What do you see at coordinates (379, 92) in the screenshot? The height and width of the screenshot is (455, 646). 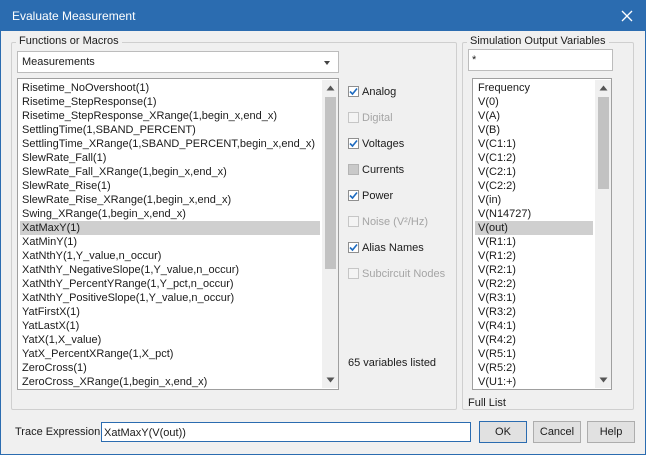 I see `filter-label: Analog` at bounding box center [379, 92].